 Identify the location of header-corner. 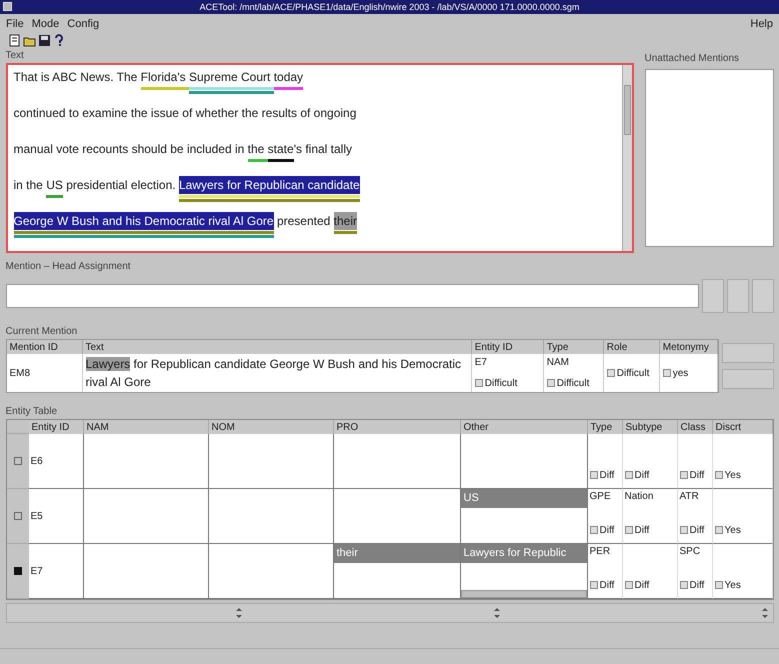
(17, 427).